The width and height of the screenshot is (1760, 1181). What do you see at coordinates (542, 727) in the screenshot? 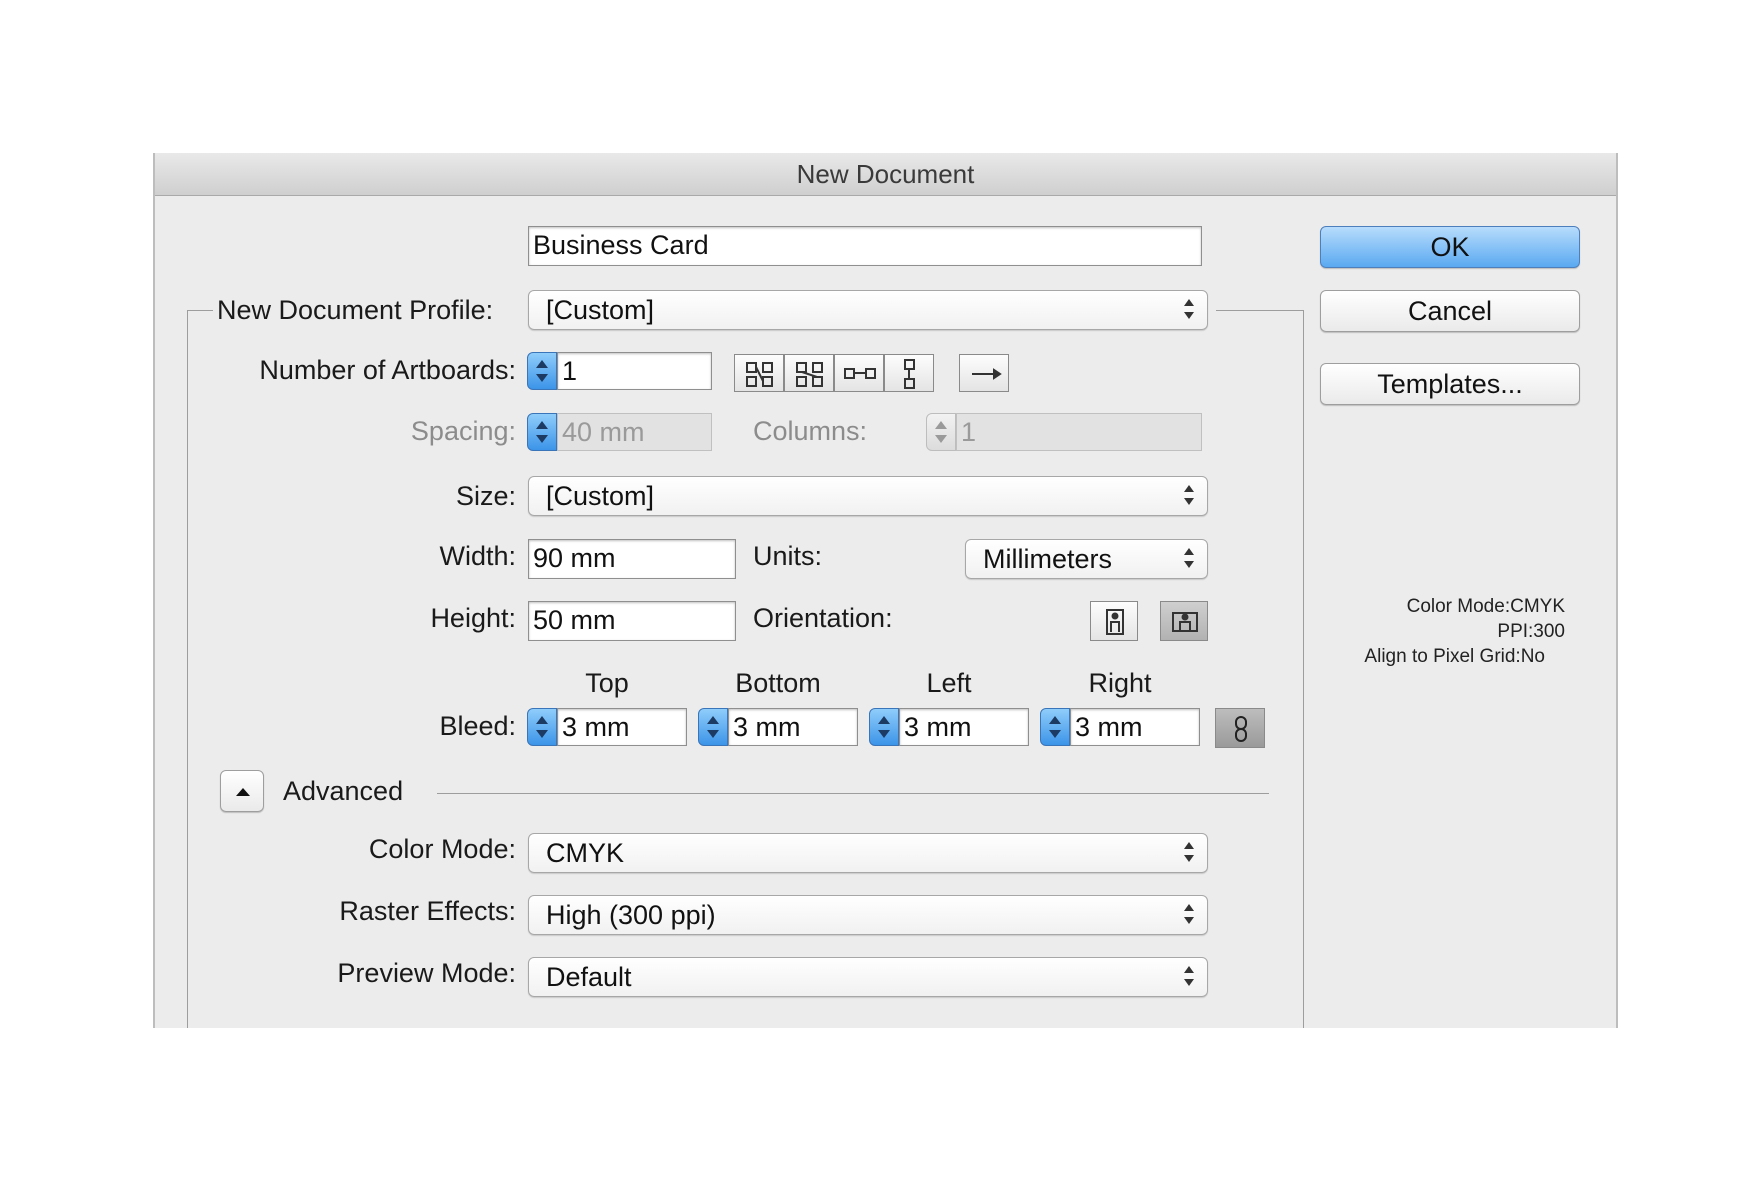
I see `bleed-top-stepper` at bounding box center [542, 727].